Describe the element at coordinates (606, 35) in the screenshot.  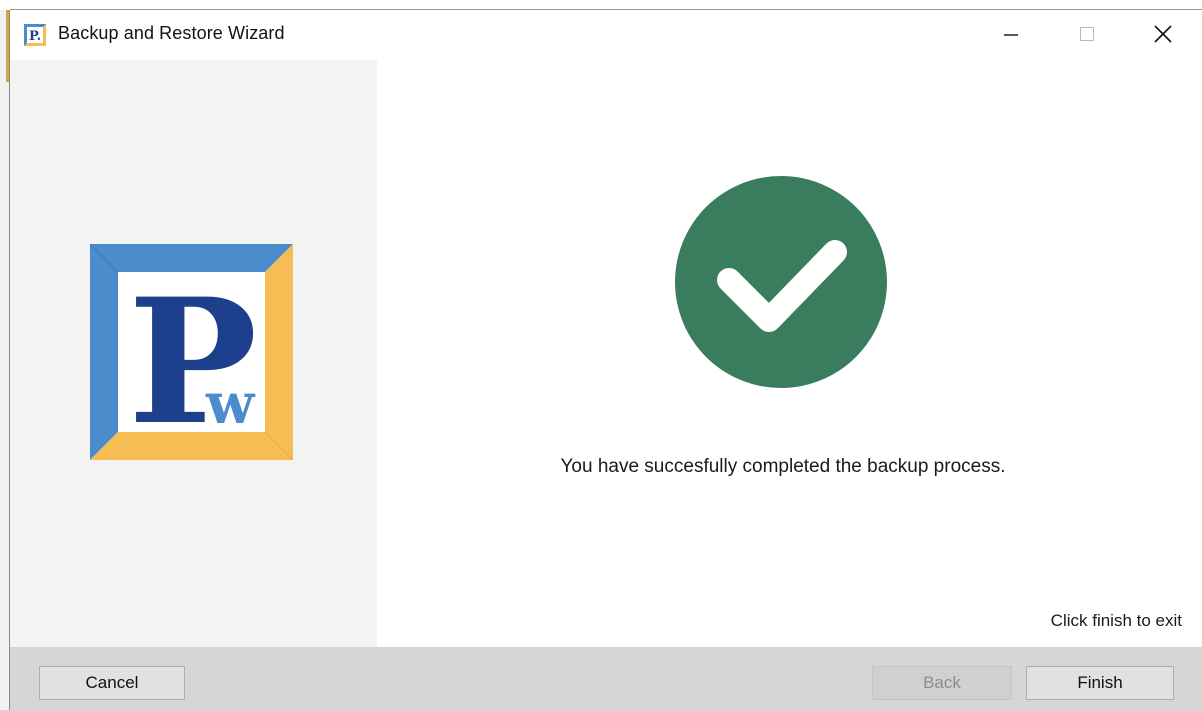
I see `title-bar: P. Backup and Restore Wizard` at that location.